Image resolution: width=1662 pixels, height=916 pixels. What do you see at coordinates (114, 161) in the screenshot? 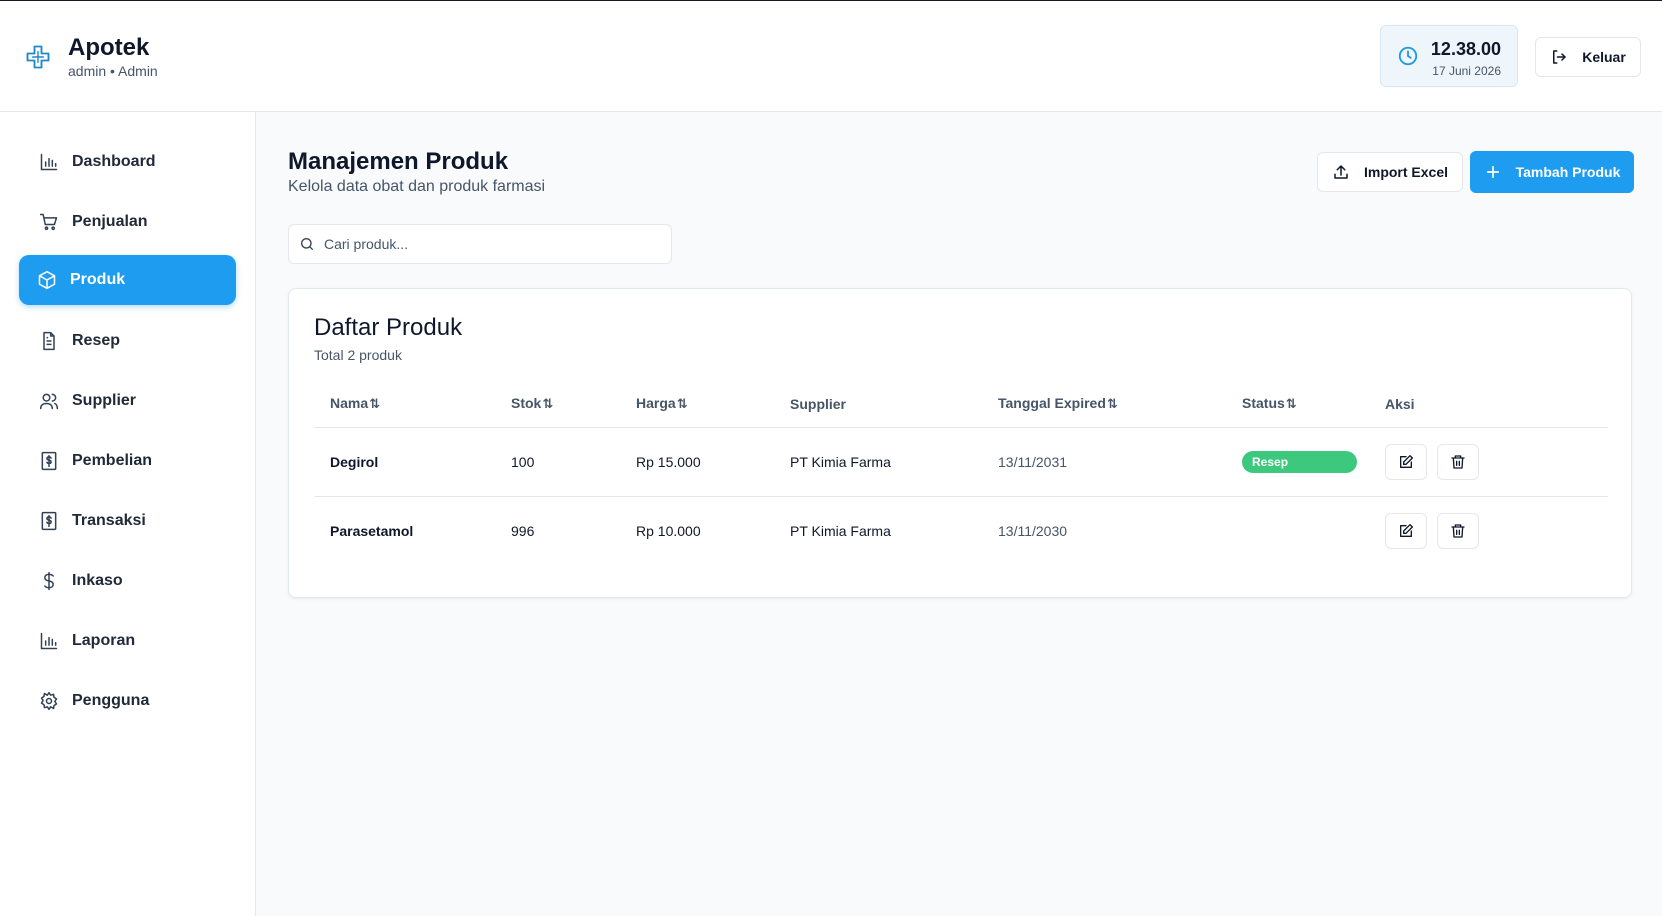
I see `sidebar-item-label: Dashboard` at bounding box center [114, 161].